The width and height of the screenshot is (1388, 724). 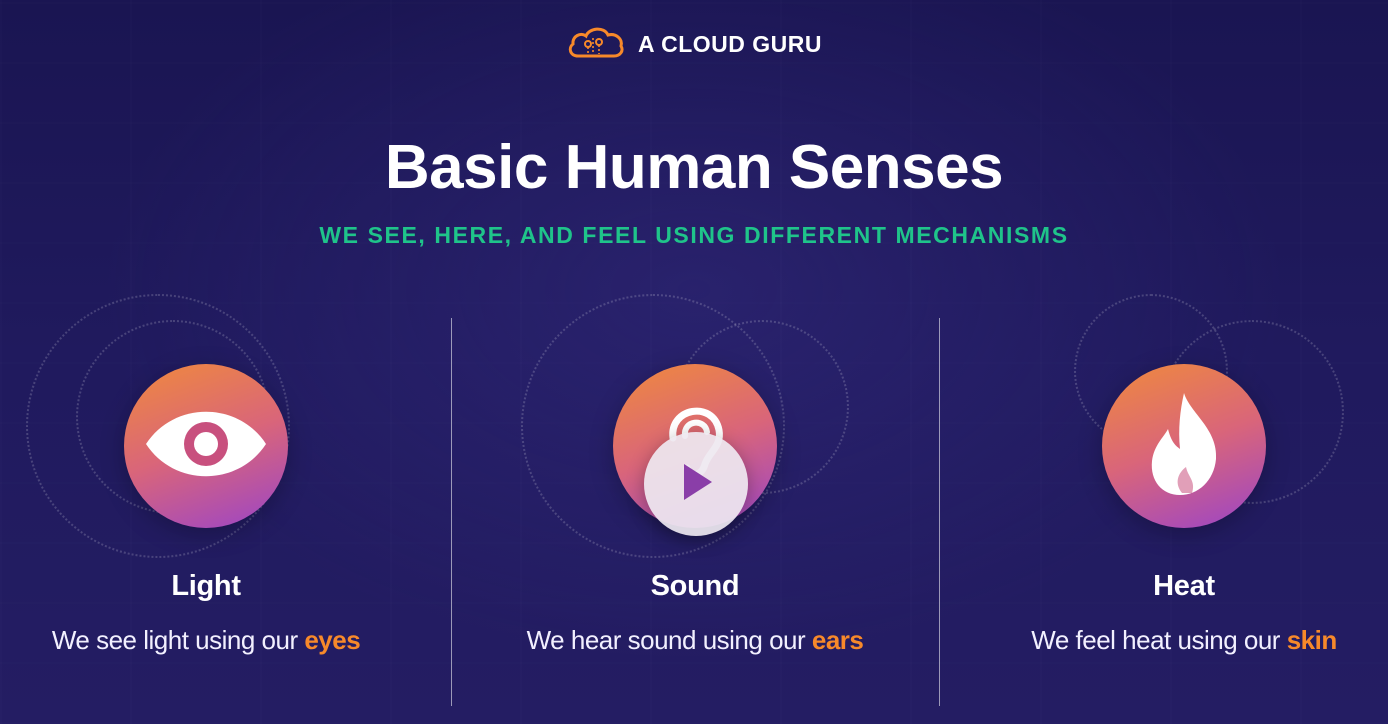 What do you see at coordinates (694, 167) in the screenshot?
I see `page-title: Basic Human Senses` at bounding box center [694, 167].